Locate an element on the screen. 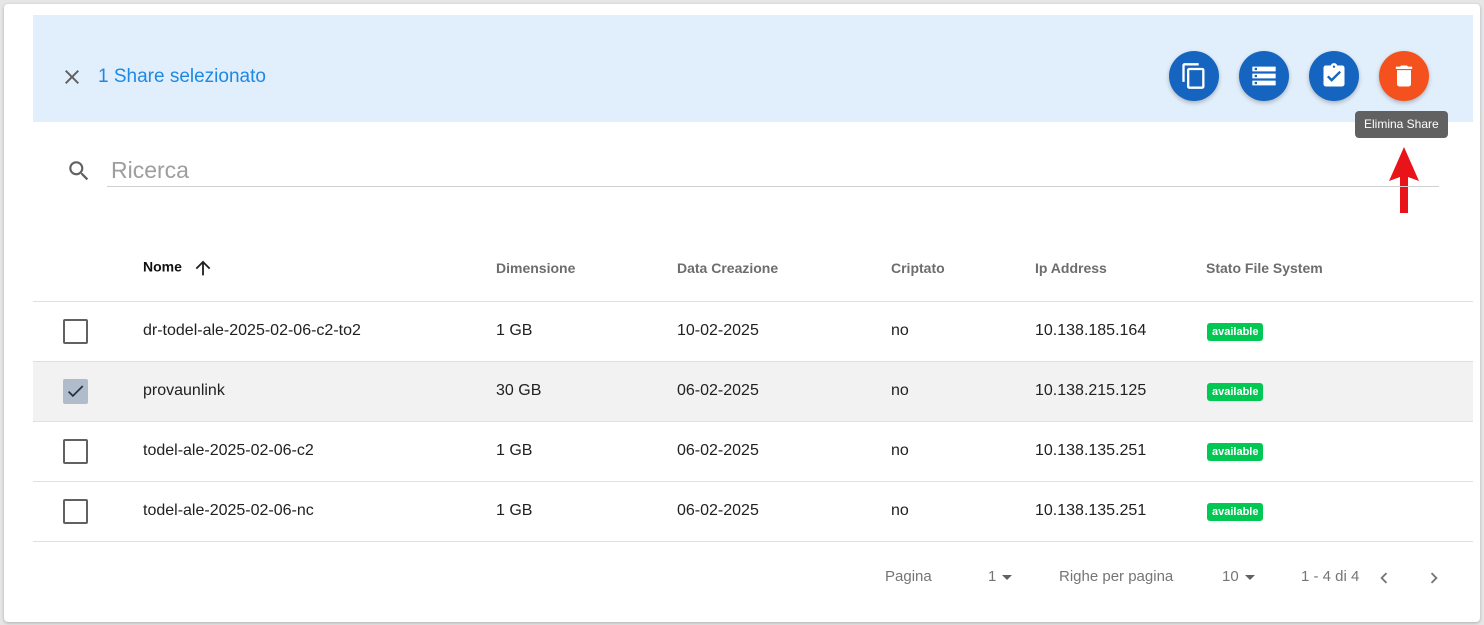 The width and height of the screenshot is (1484, 625). delete-icon is located at coordinates (1404, 76).